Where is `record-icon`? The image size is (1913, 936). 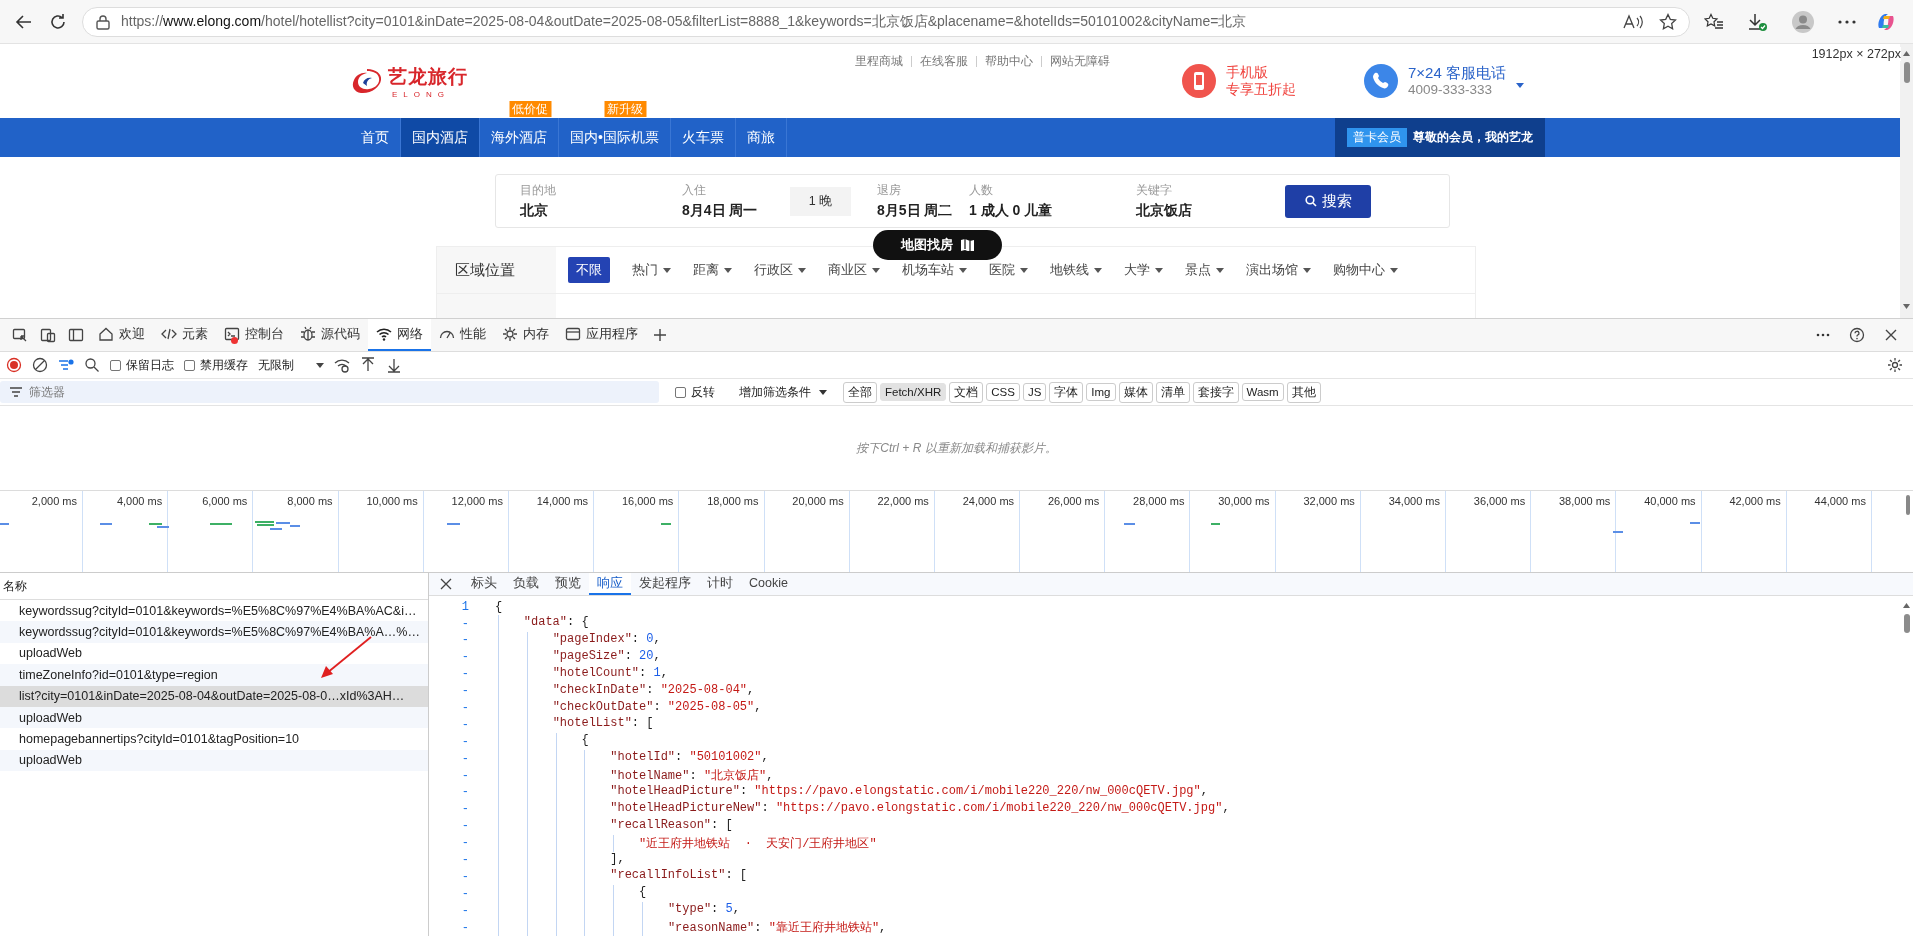 record-icon is located at coordinates (14, 365).